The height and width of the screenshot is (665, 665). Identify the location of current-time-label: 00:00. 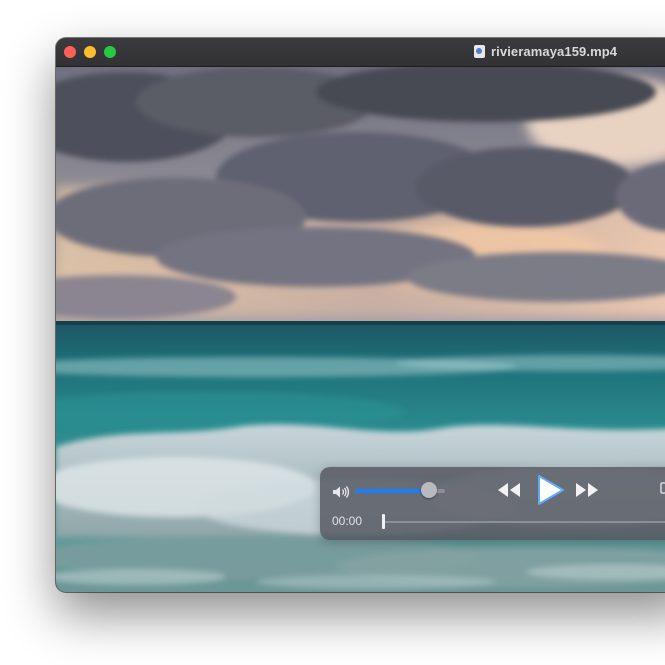
(347, 521).